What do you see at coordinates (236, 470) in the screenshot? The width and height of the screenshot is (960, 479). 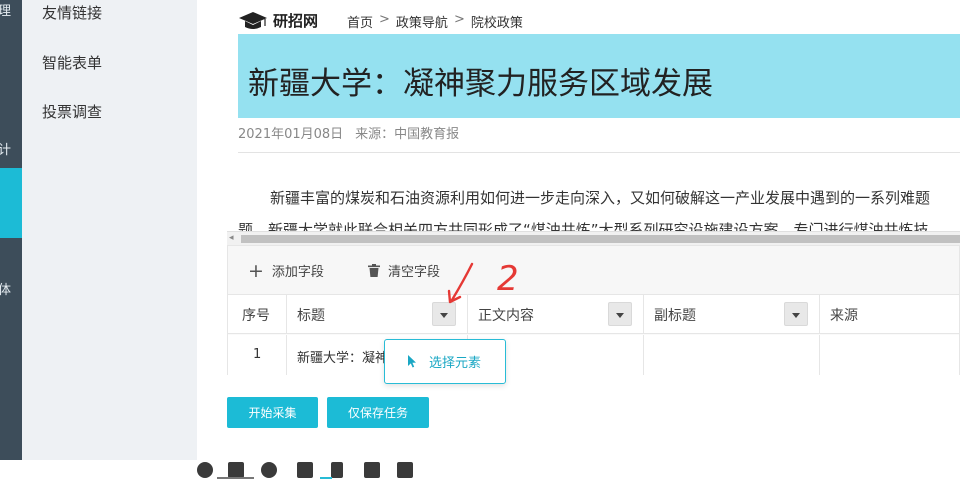 I see `taskbar-window-icon` at bounding box center [236, 470].